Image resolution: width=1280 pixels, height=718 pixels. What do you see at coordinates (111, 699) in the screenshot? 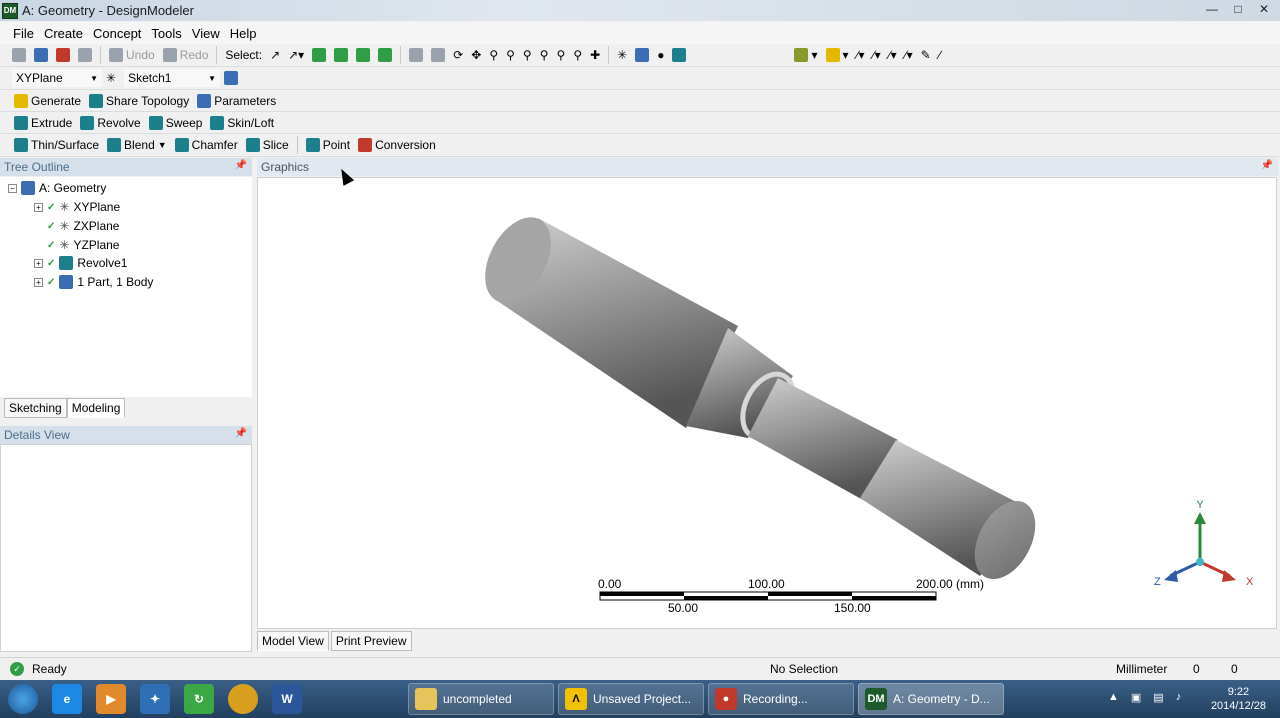
I see `media-player-icon: ▶` at bounding box center [111, 699].